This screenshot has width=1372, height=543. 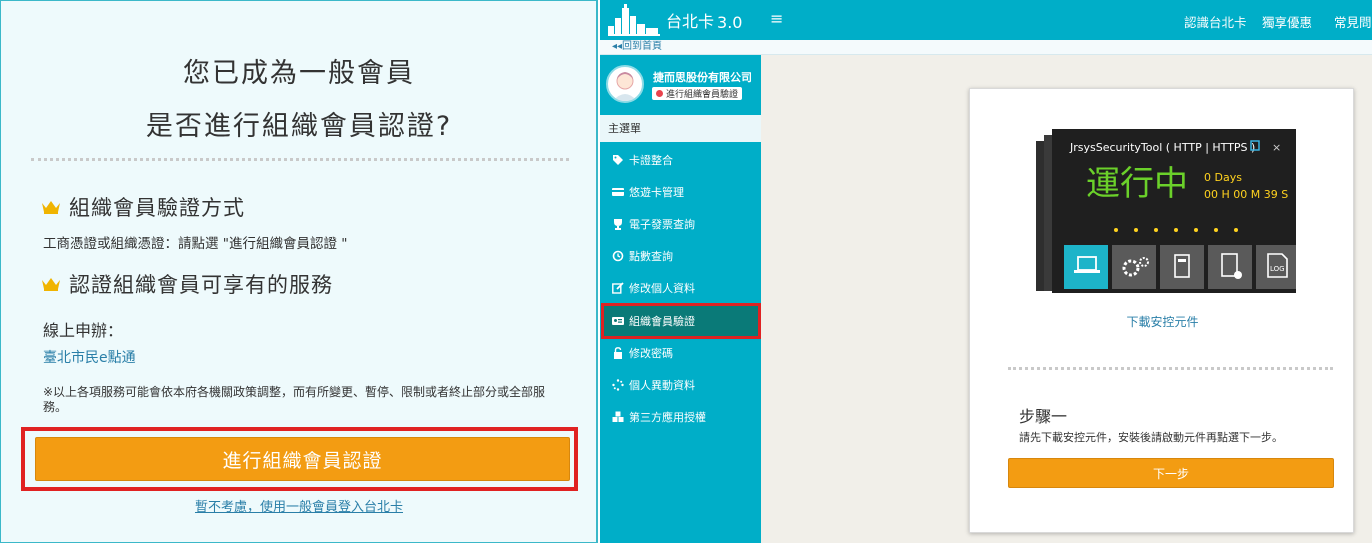 I want to click on online-apply-label: 線上申辦：, so click(x=83, y=330).